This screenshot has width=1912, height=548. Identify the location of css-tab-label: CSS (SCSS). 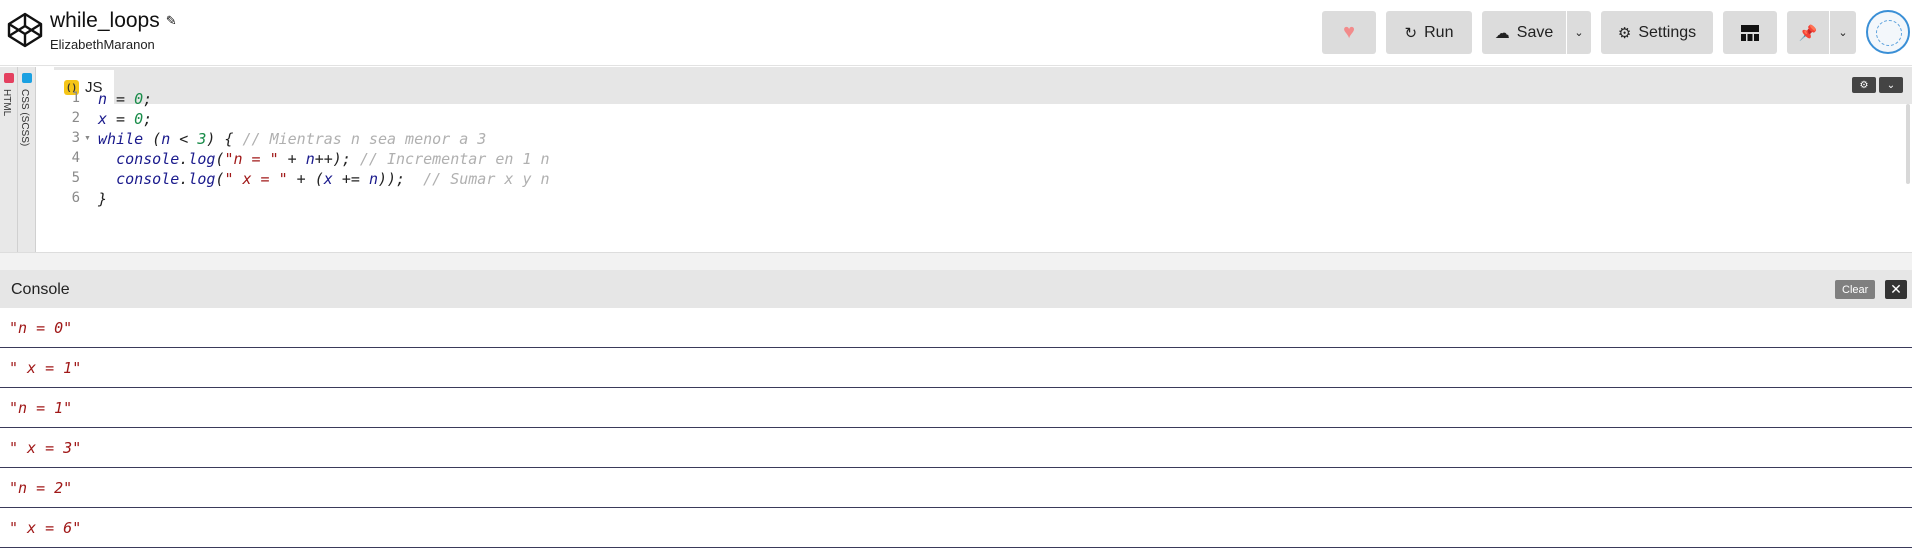
(24, 118).